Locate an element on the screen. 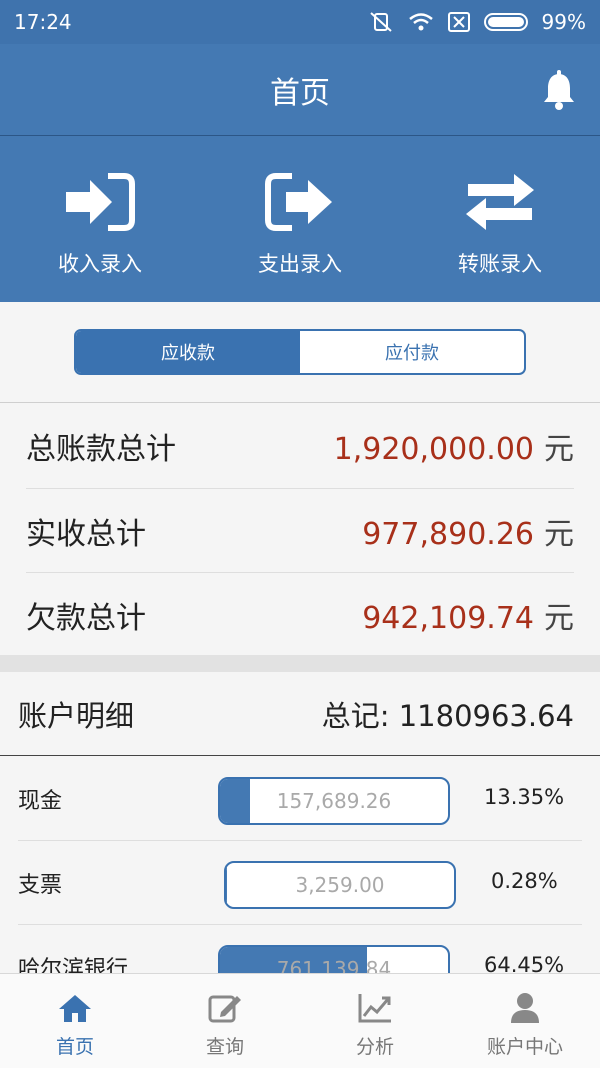  bottom-tab-bar: 首页 查询 分析 账户中心 is located at coordinates (300, 1020).